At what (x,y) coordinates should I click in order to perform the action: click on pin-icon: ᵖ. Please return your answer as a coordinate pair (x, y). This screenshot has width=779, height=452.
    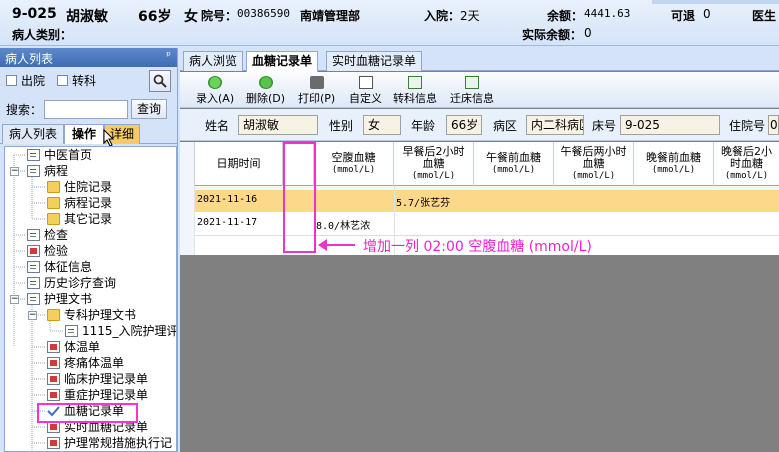
    Looking at the image, I should click on (168, 55).